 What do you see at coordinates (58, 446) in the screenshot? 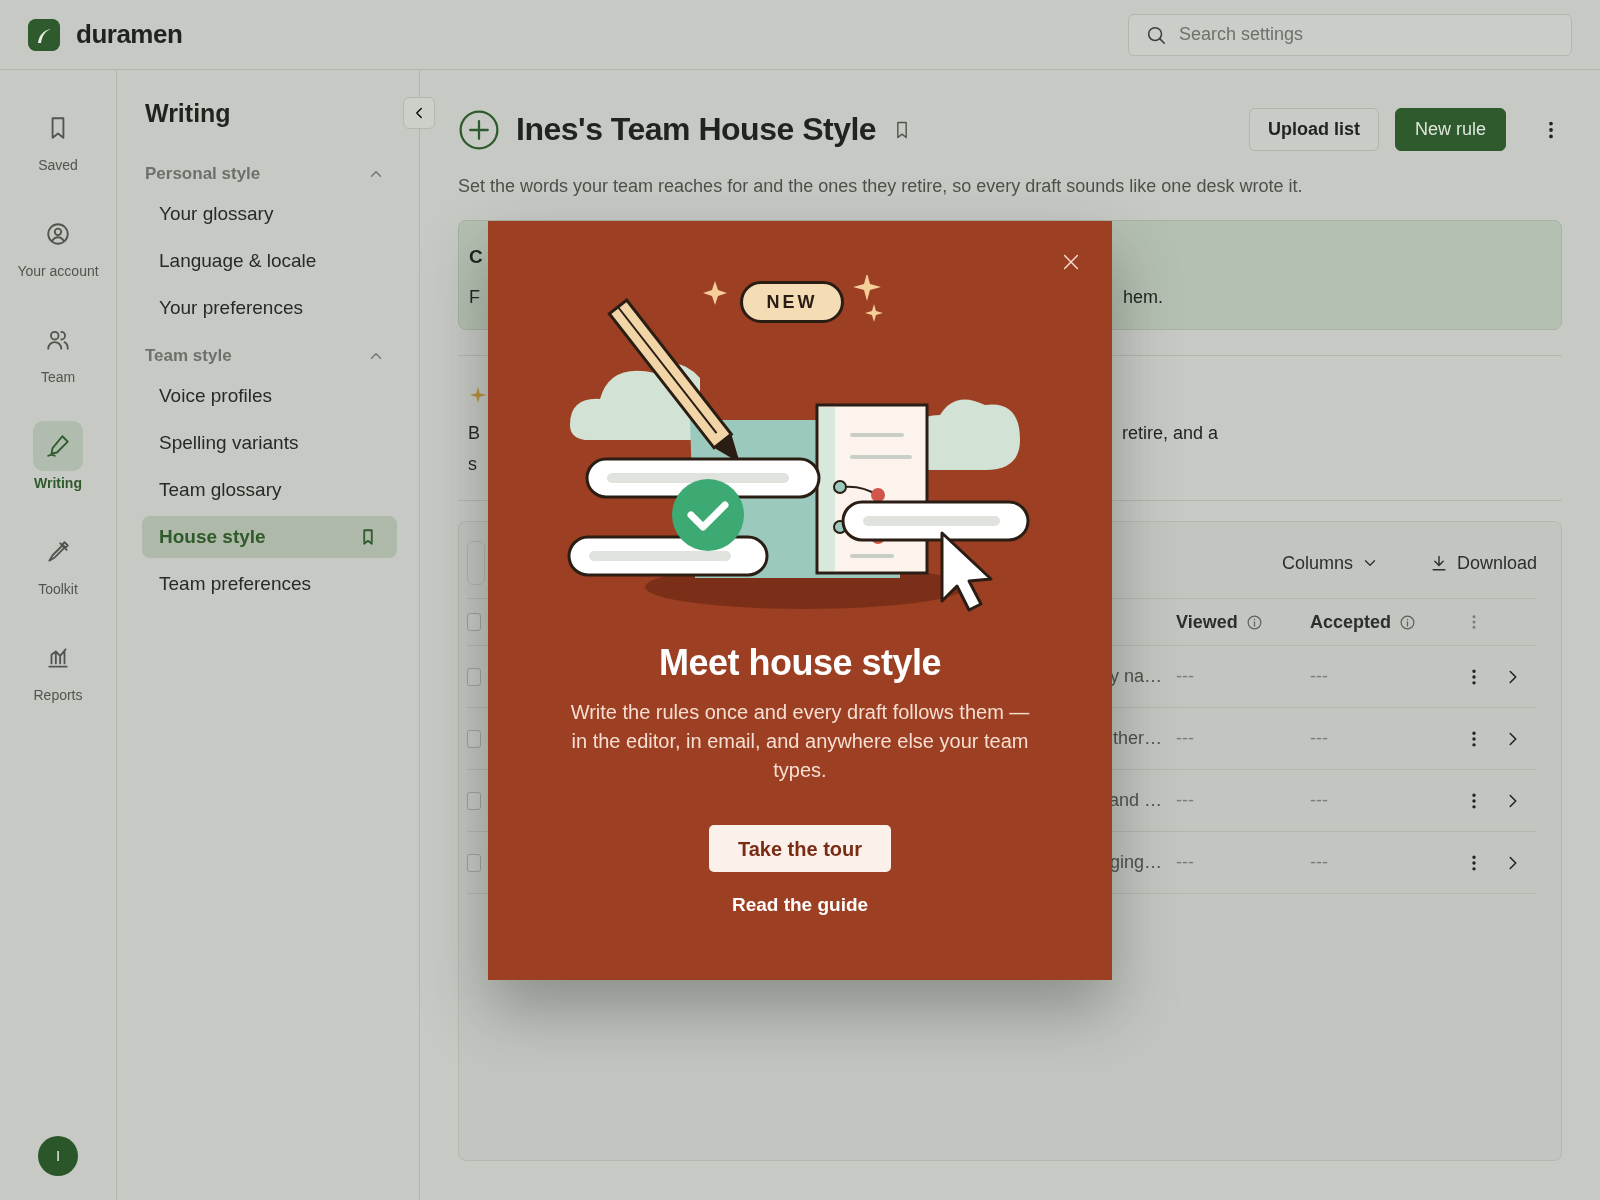
I see `pen-icon` at bounding box center [58, 446].